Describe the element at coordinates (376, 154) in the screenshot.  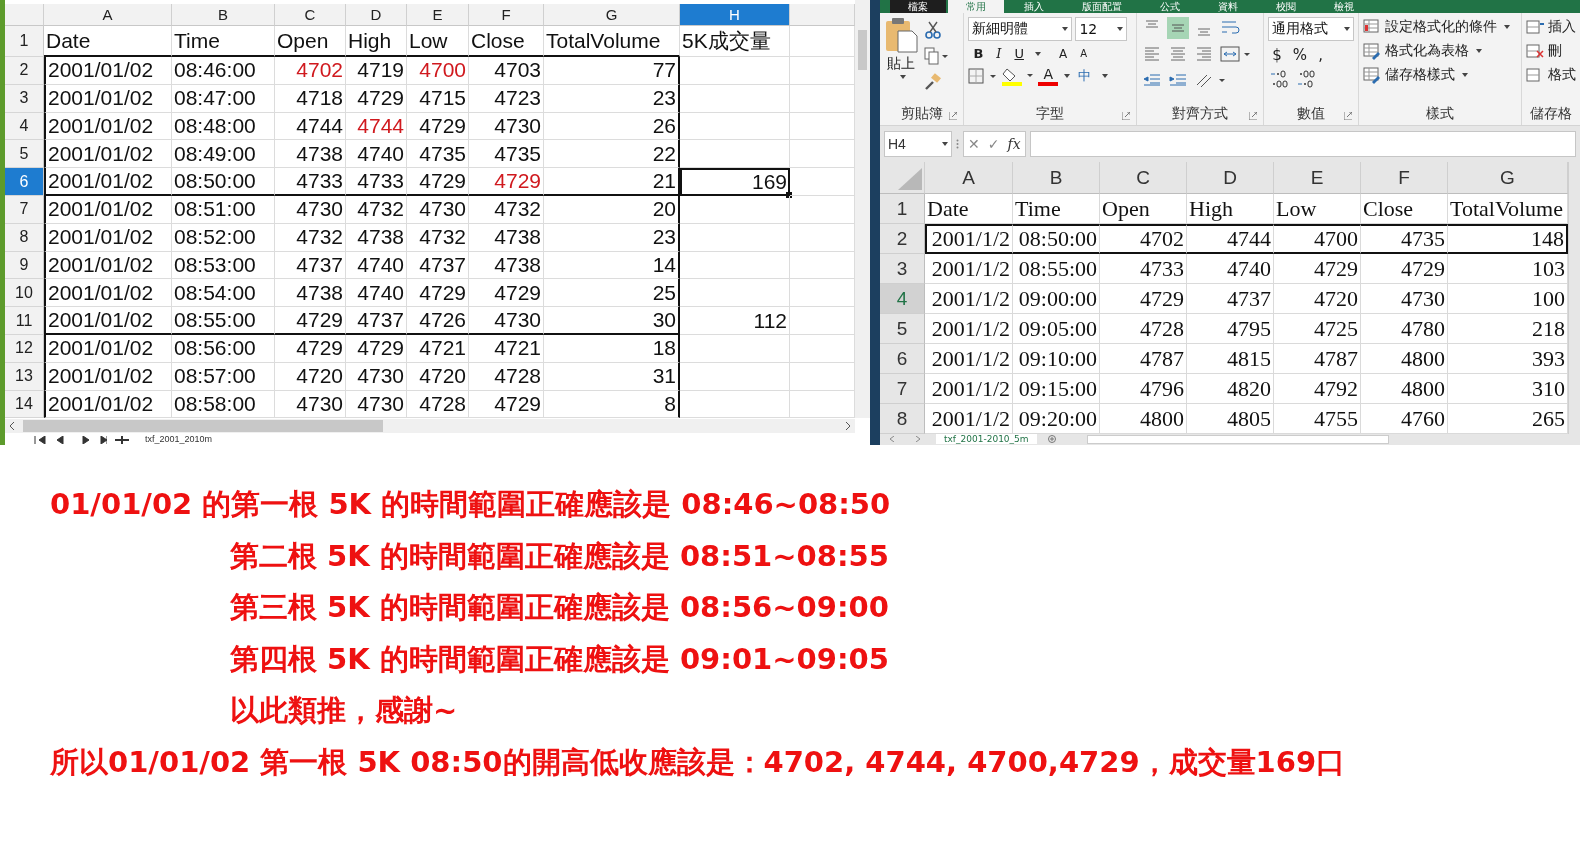
I see `table-cell: 4740` at that location.